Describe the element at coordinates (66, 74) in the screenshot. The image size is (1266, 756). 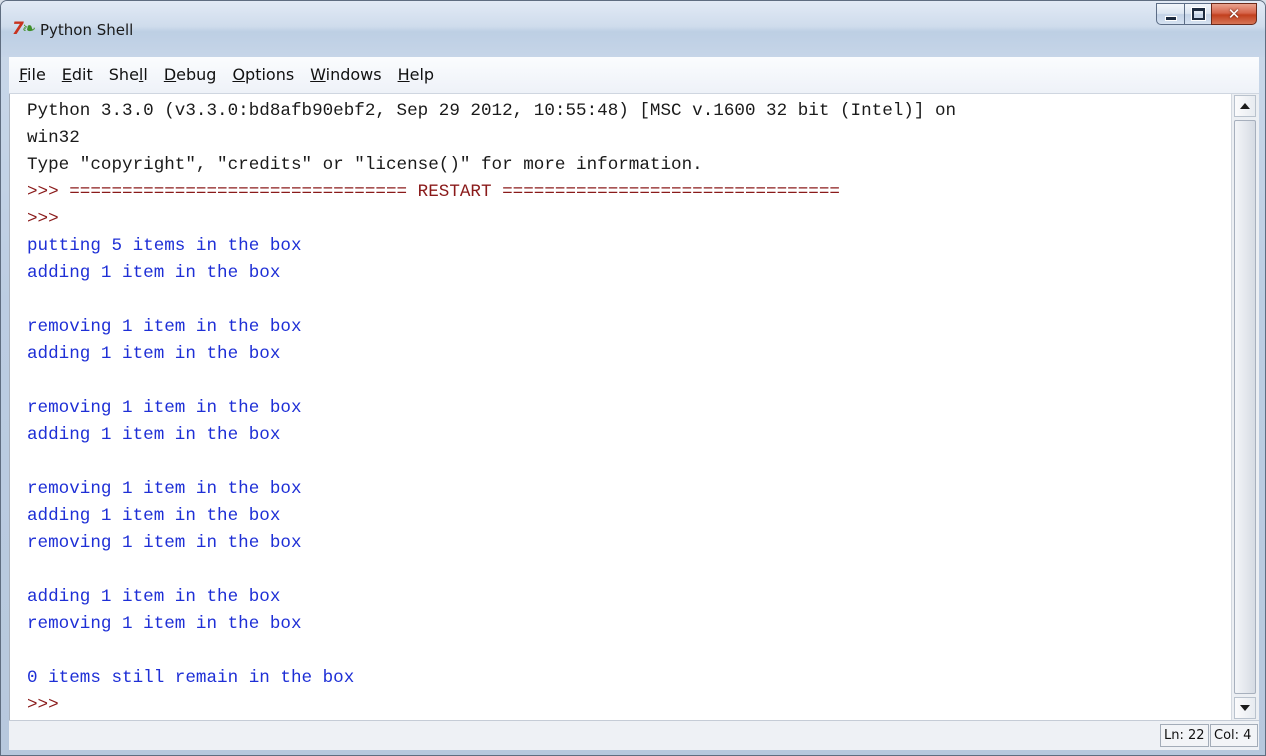
I see `menu-edit-accel: E` at that location.